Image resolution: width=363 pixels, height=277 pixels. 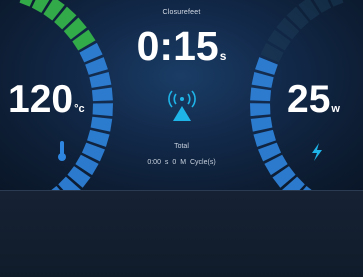 I want to click on total-label: Total, so click(x=181, y=146).